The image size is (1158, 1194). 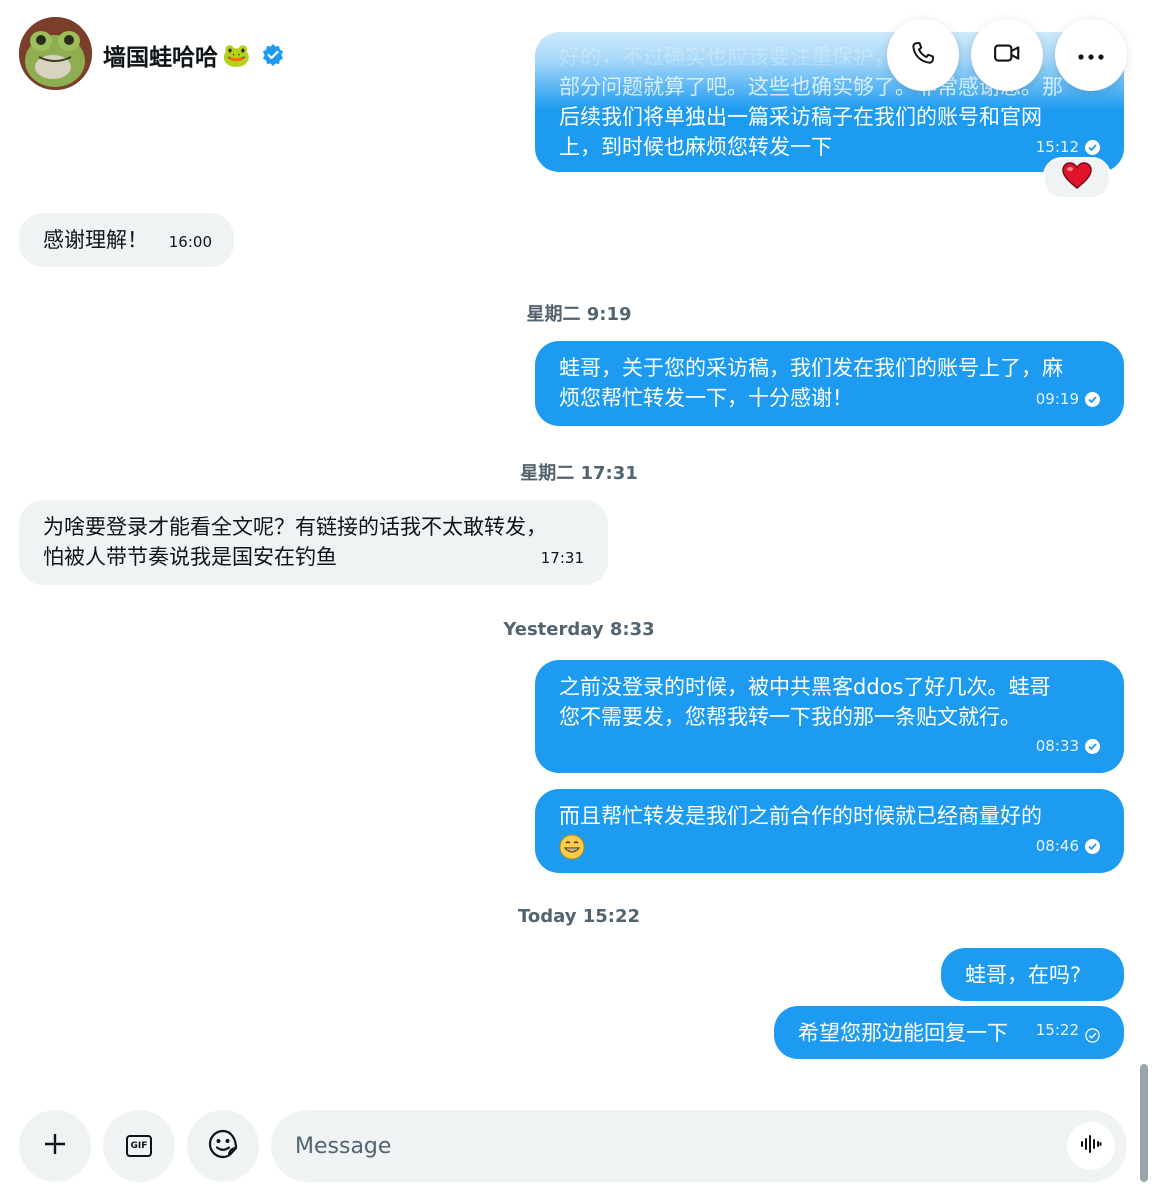 What do you see at coordinates (1057, 1030) in the screenshot?
I see `timestamp-text: 15:22` at bounding box center [1057, 1030].